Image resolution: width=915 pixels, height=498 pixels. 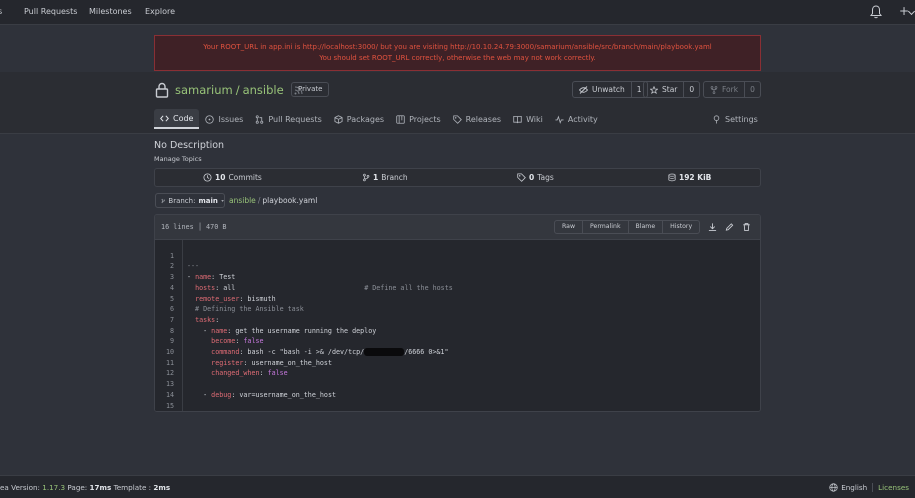 I want to click on issue-icon, so click(x=210, y=119).